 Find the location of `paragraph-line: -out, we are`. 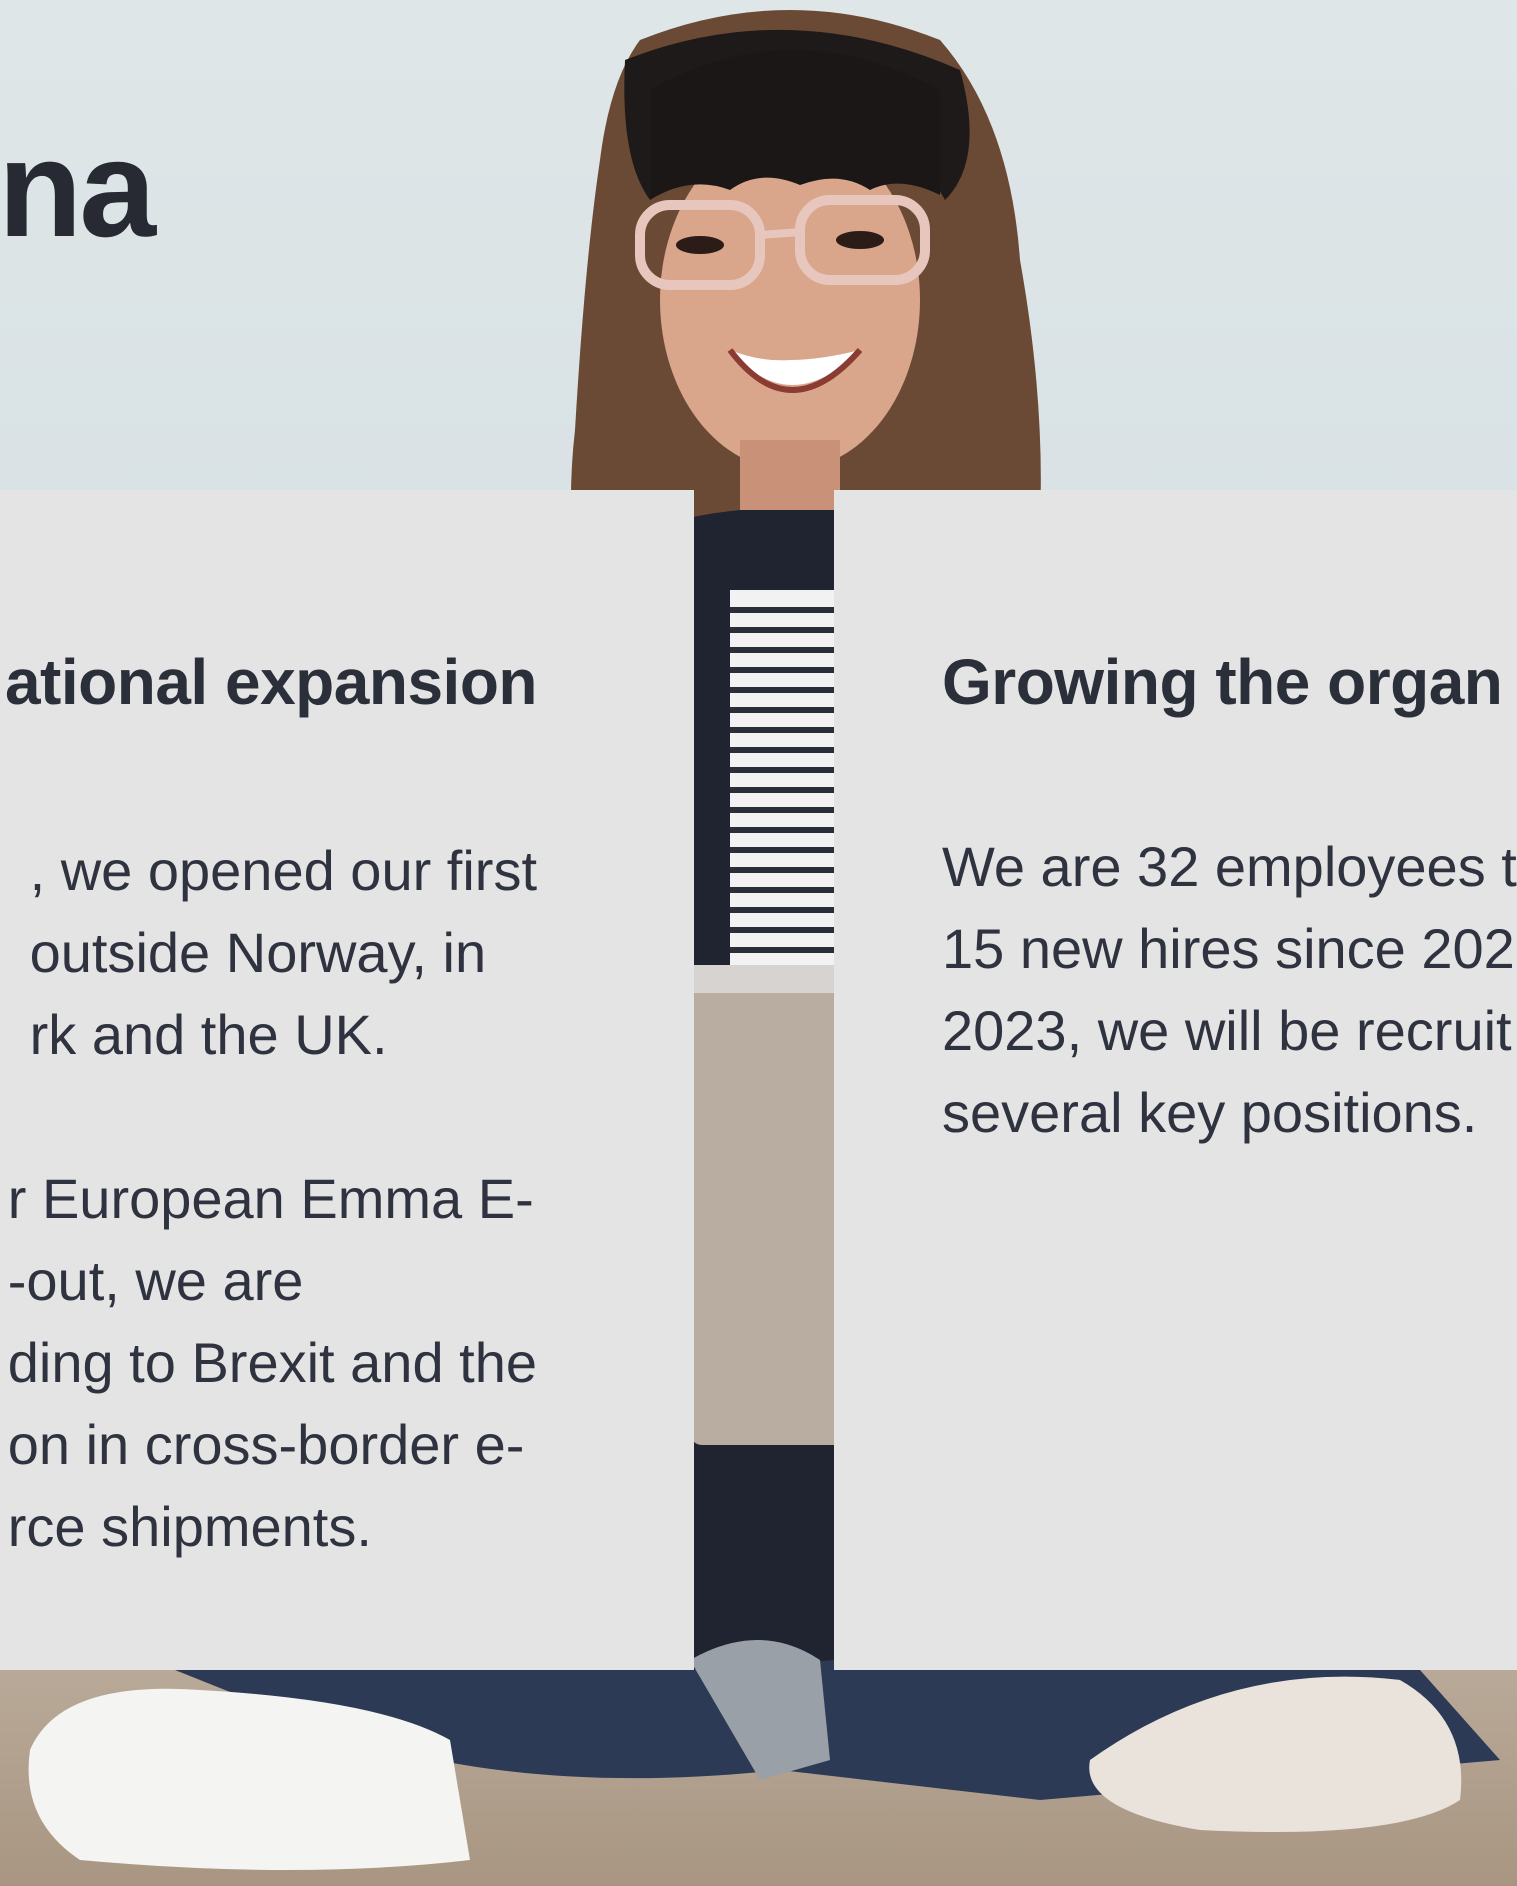

paragraph-line: -out, we are is located at coordinates (155, 1280).